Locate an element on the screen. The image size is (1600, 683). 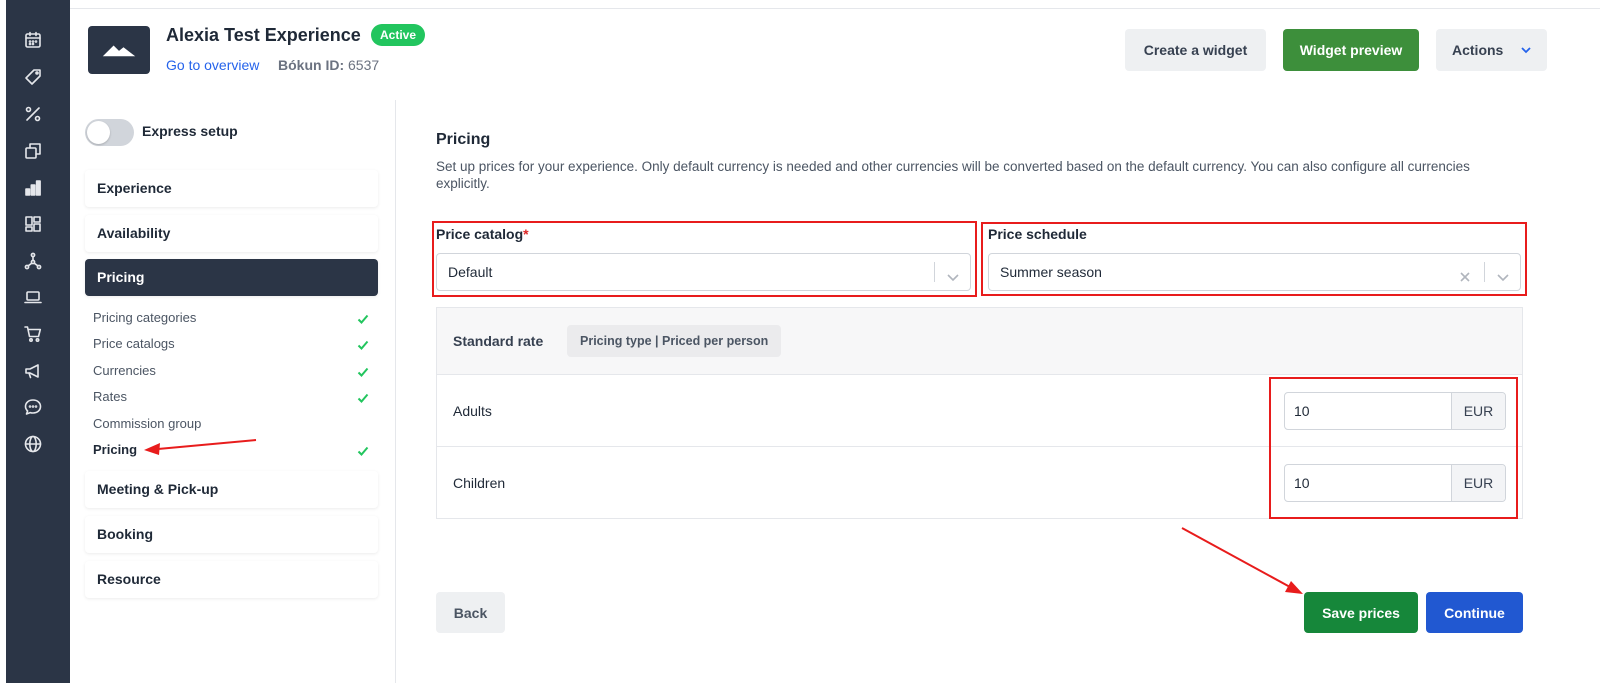
experience-thumbnail is located at coordinates (119, 50).